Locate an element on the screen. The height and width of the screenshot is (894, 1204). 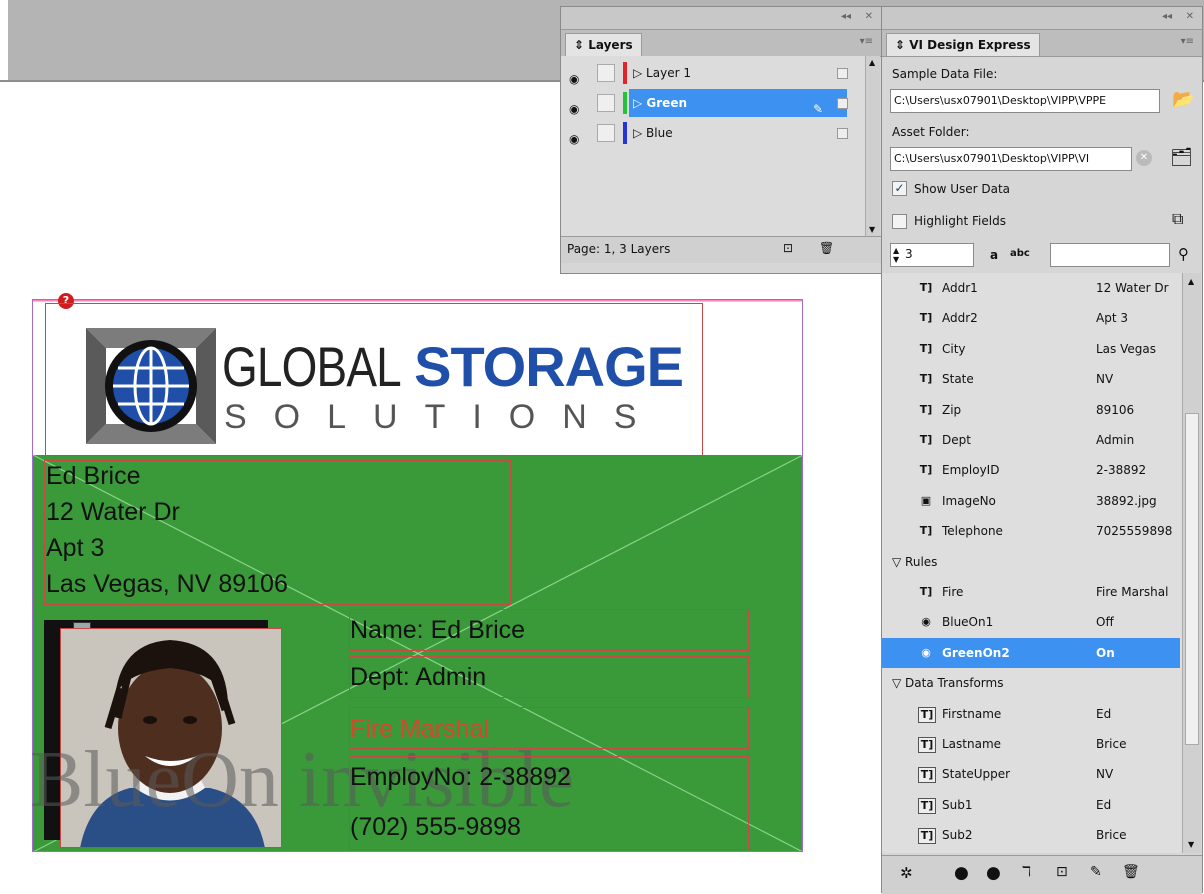
pen-tool-icon: ✎ is located at coordinates (1096, 872).